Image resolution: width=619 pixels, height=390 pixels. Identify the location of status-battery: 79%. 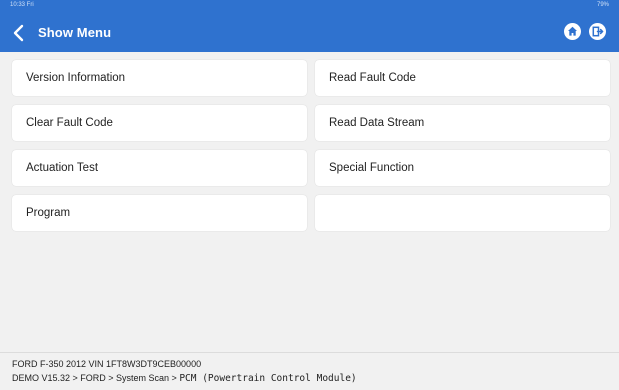
(602, 5).